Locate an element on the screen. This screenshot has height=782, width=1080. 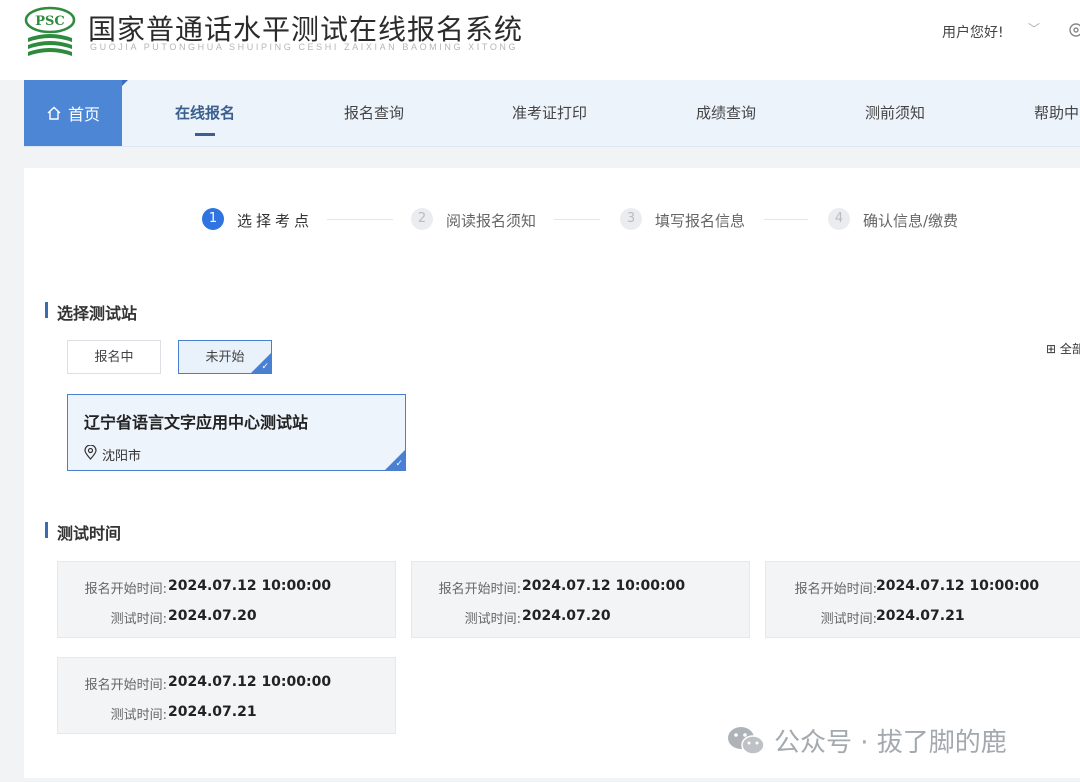
nav-score-query: 成绩查询 is located at coordinates (726, 113).